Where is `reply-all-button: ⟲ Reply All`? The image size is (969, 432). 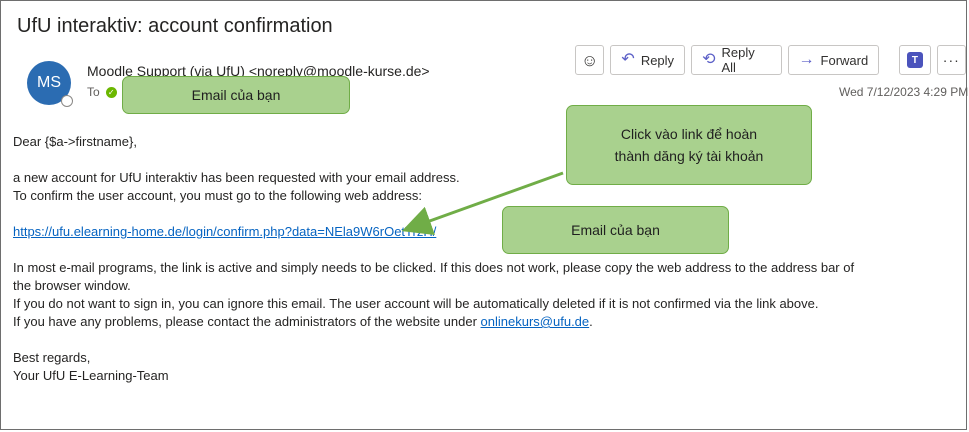
reply-all-button: ⟲ Reply All is located at coordinates (736, 60).